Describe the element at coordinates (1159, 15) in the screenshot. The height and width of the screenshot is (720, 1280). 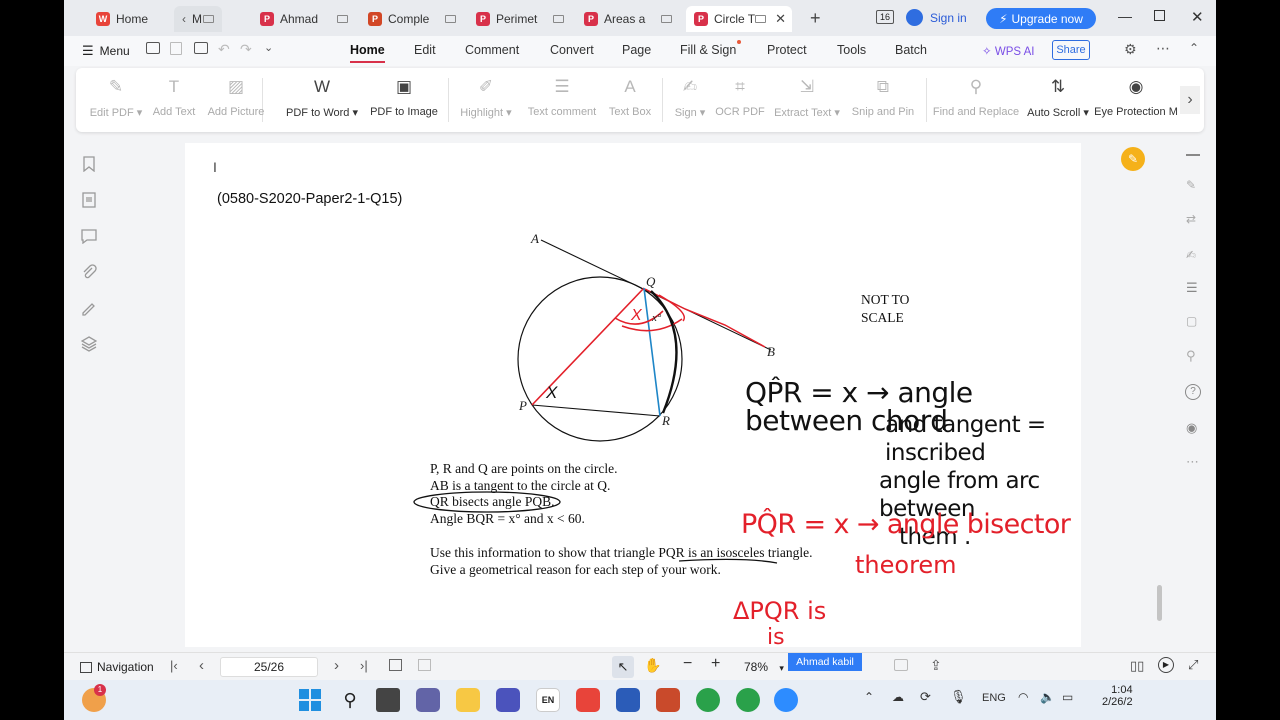
I see `restore-icon` at that location.